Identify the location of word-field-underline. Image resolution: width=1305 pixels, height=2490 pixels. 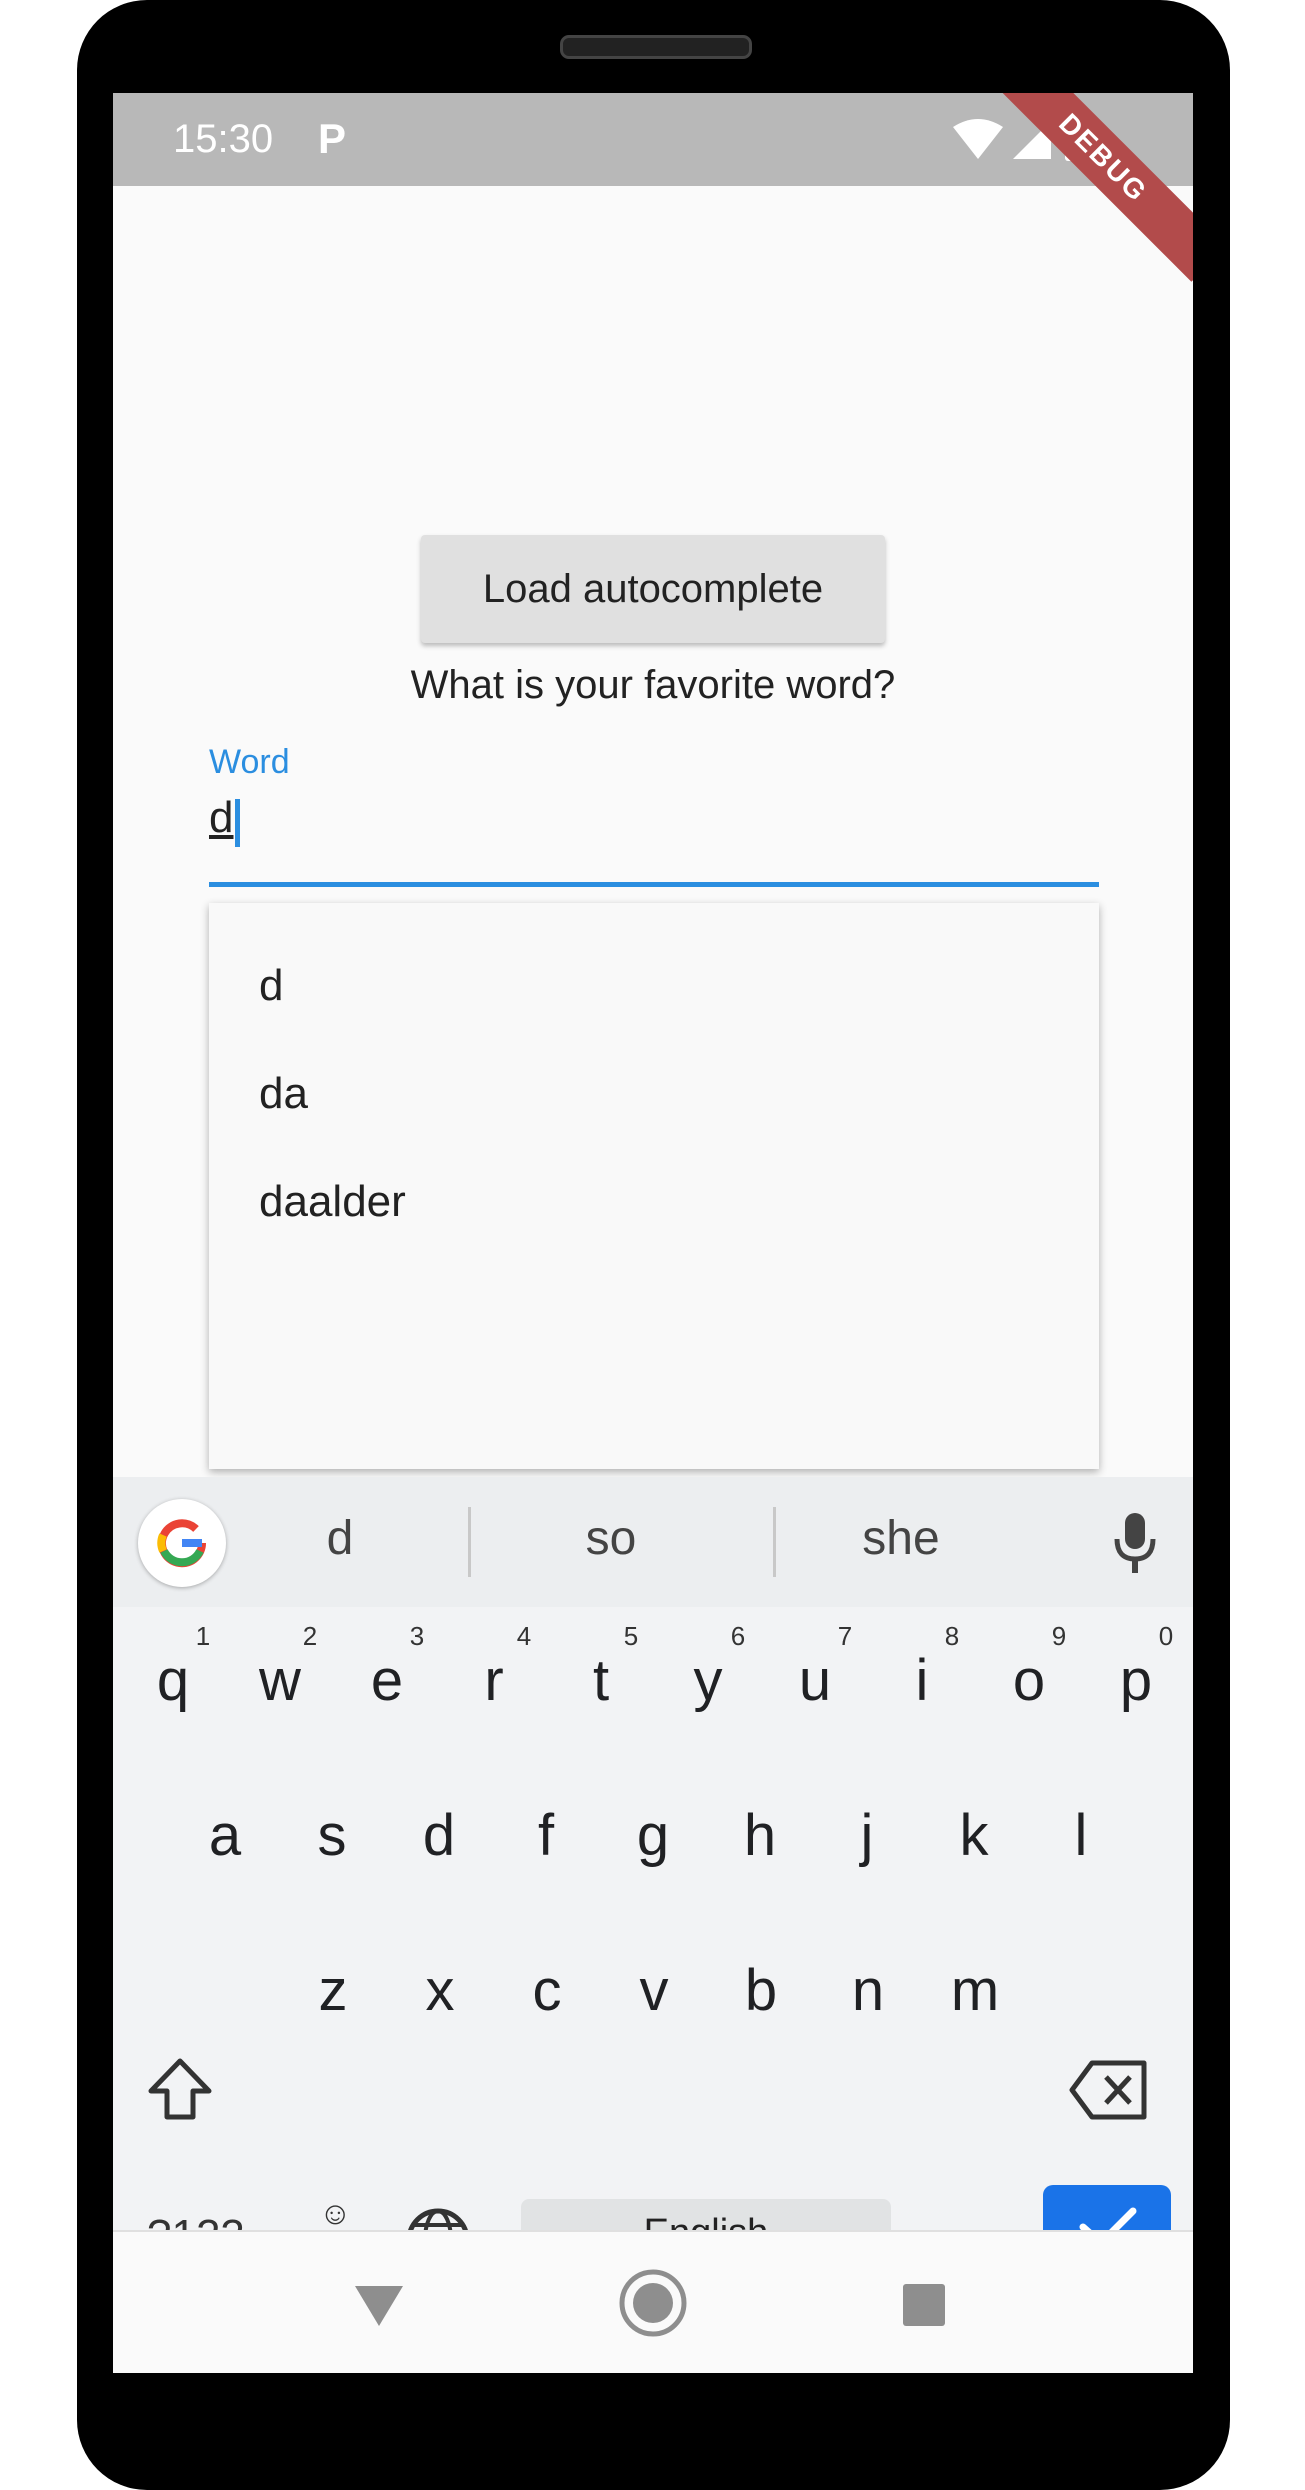
(654, 884).